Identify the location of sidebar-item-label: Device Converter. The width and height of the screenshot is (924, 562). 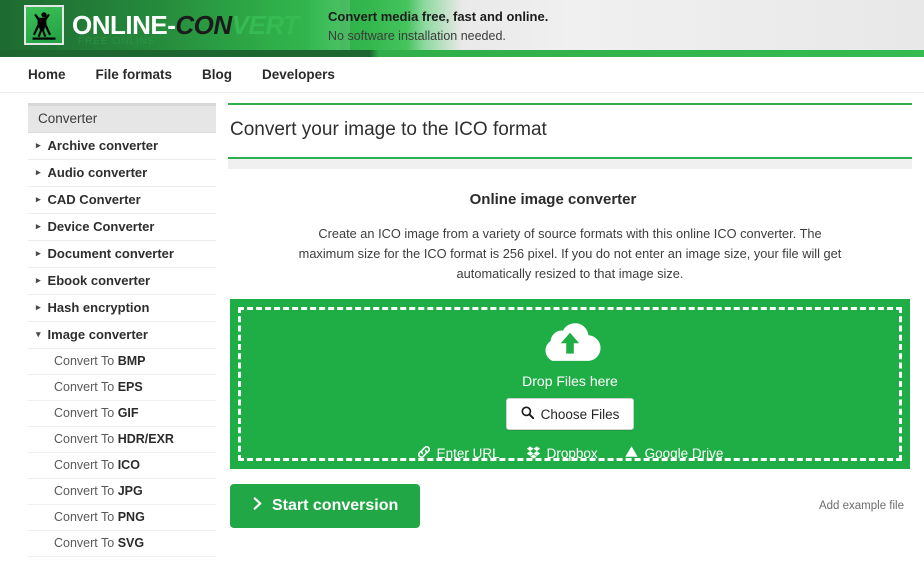
(101, 226).